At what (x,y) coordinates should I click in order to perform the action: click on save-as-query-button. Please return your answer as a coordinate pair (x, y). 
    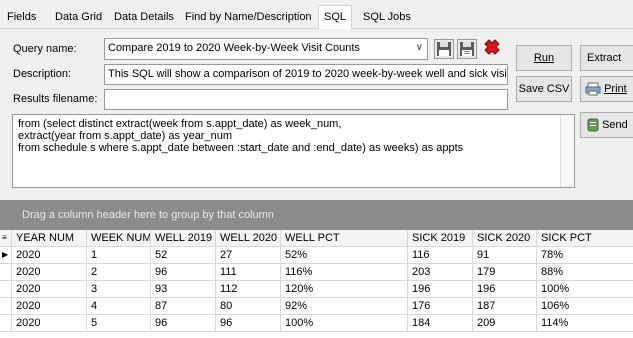
    Looking at the image, I should click on (467, 49).